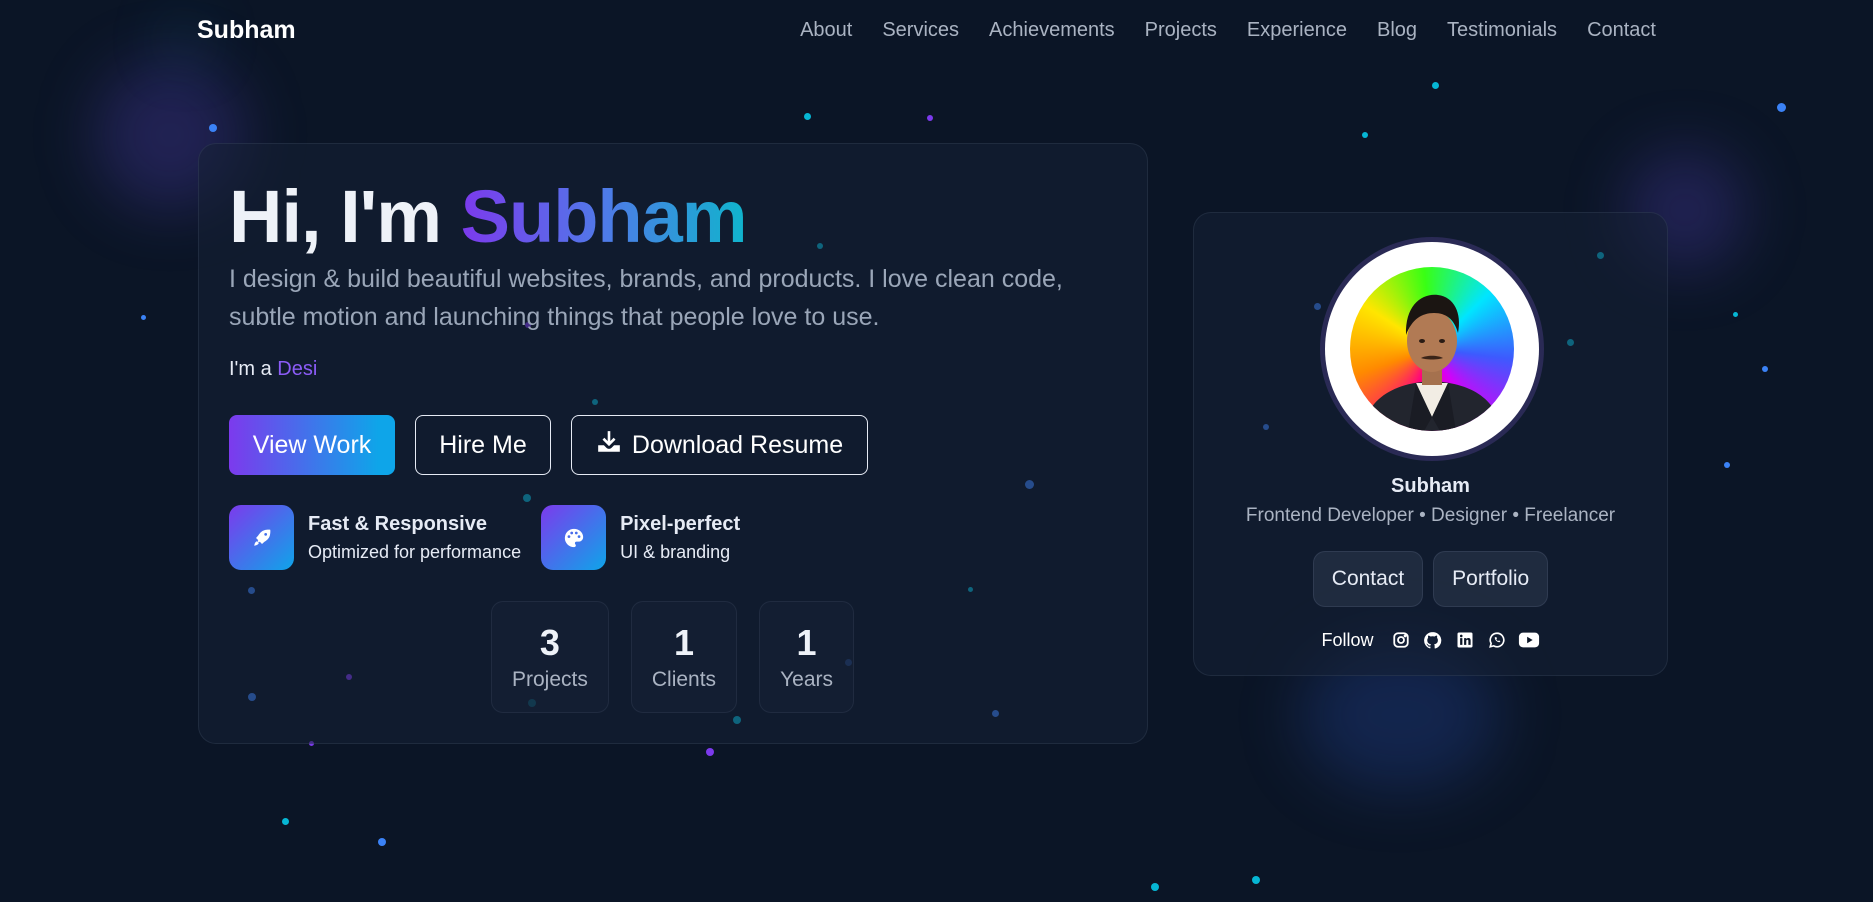  What do you see at coordinates (684, 679) in the screenshot?
I see `stat-label: Clients` at bounding box center [684, 679].